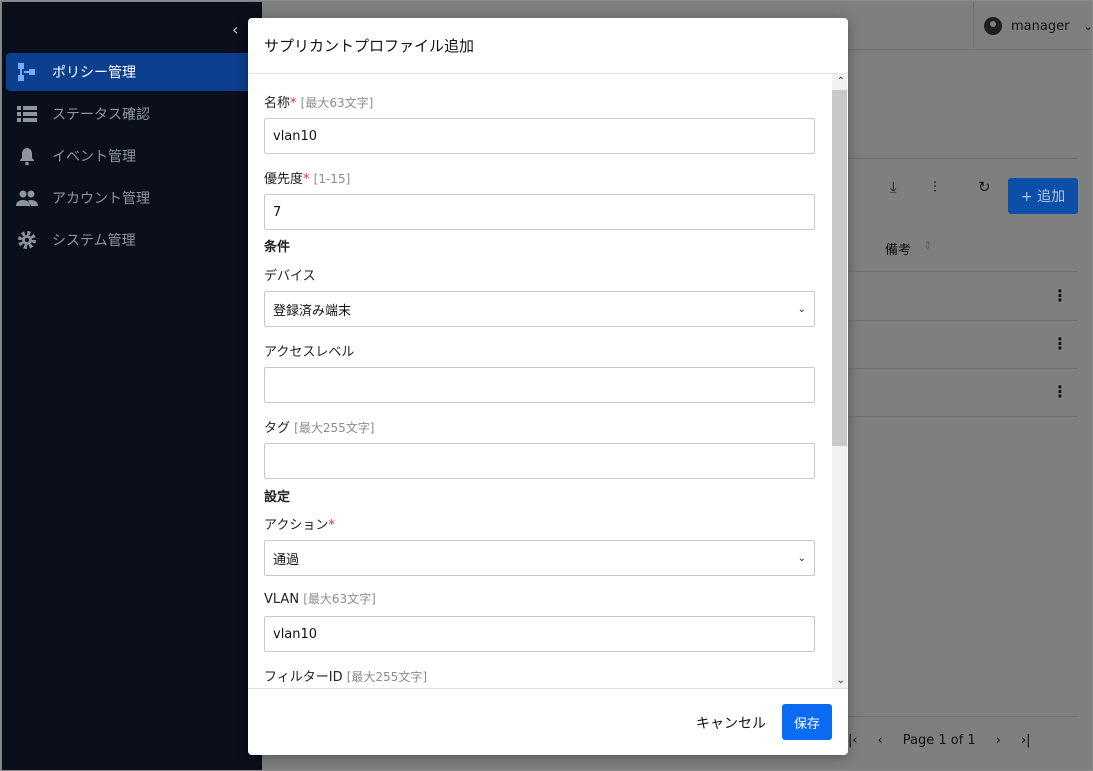 The height and width of the screenshot is (771, 1093). What do you see at coordinates (94, 241) in the screenshot?
I see `sidebar-item-label: システム管理` at bounding box center [94, 241].